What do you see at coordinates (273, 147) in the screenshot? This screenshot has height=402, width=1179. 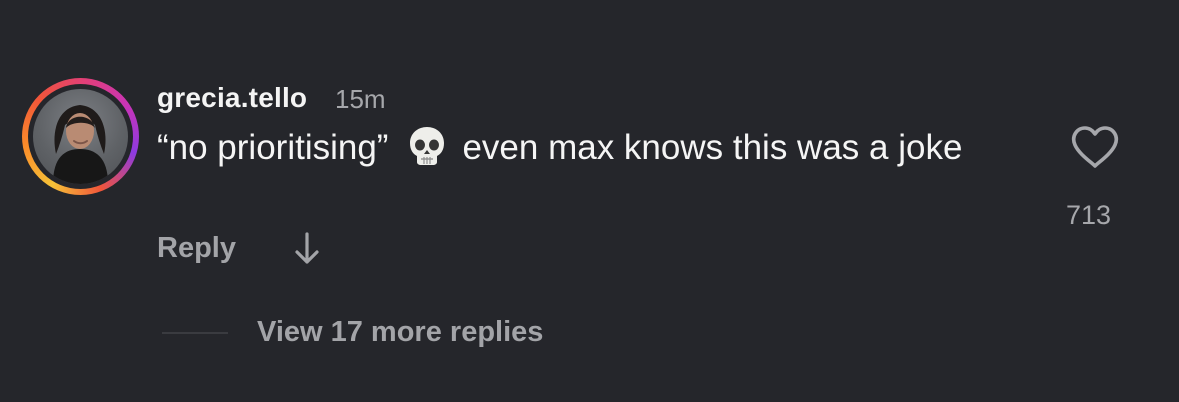 I see `comment-text-before-emoji: “no prioritising”` at bounding box center [273, 147].